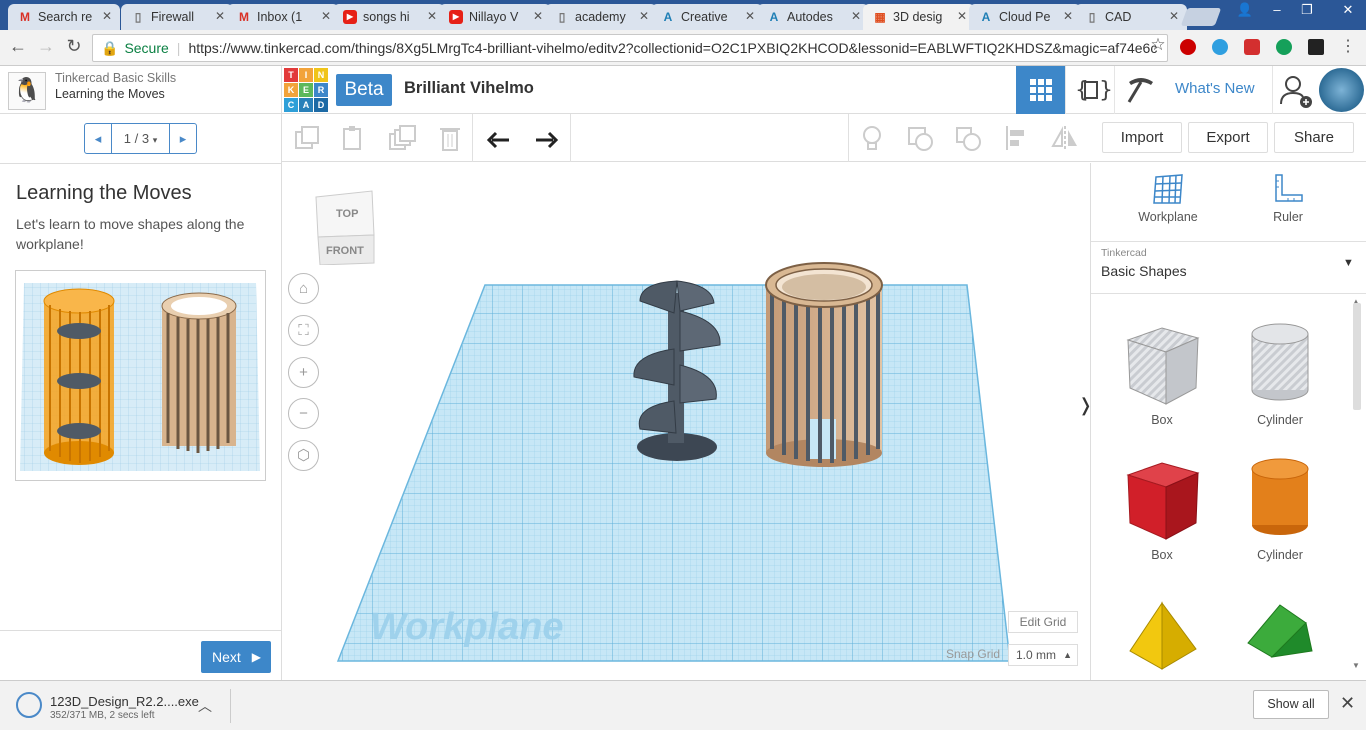  I want to click on browser-tab: A Autodes ✕, so click(813, 17).